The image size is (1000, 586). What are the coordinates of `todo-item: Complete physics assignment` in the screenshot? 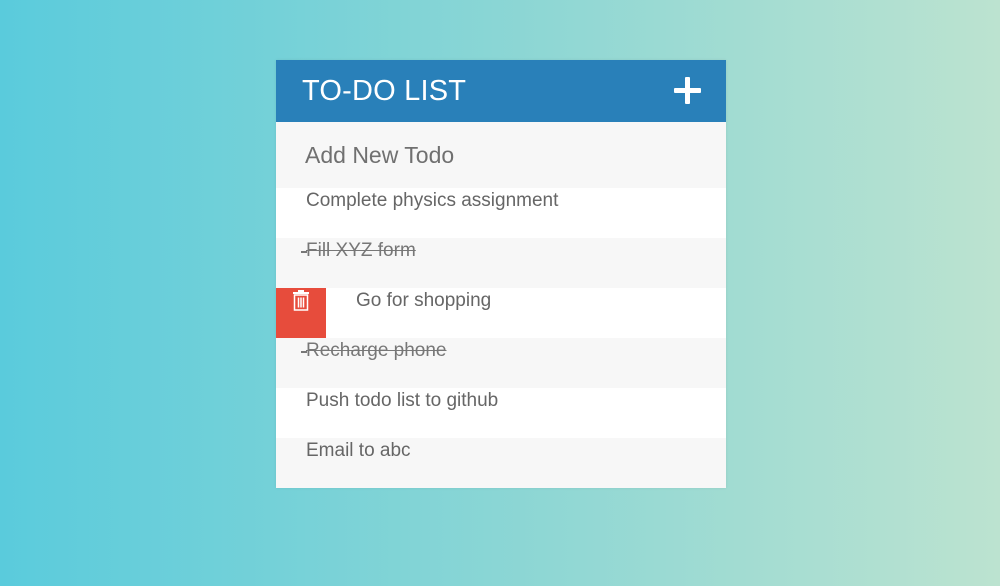 It's located at (501, 213).